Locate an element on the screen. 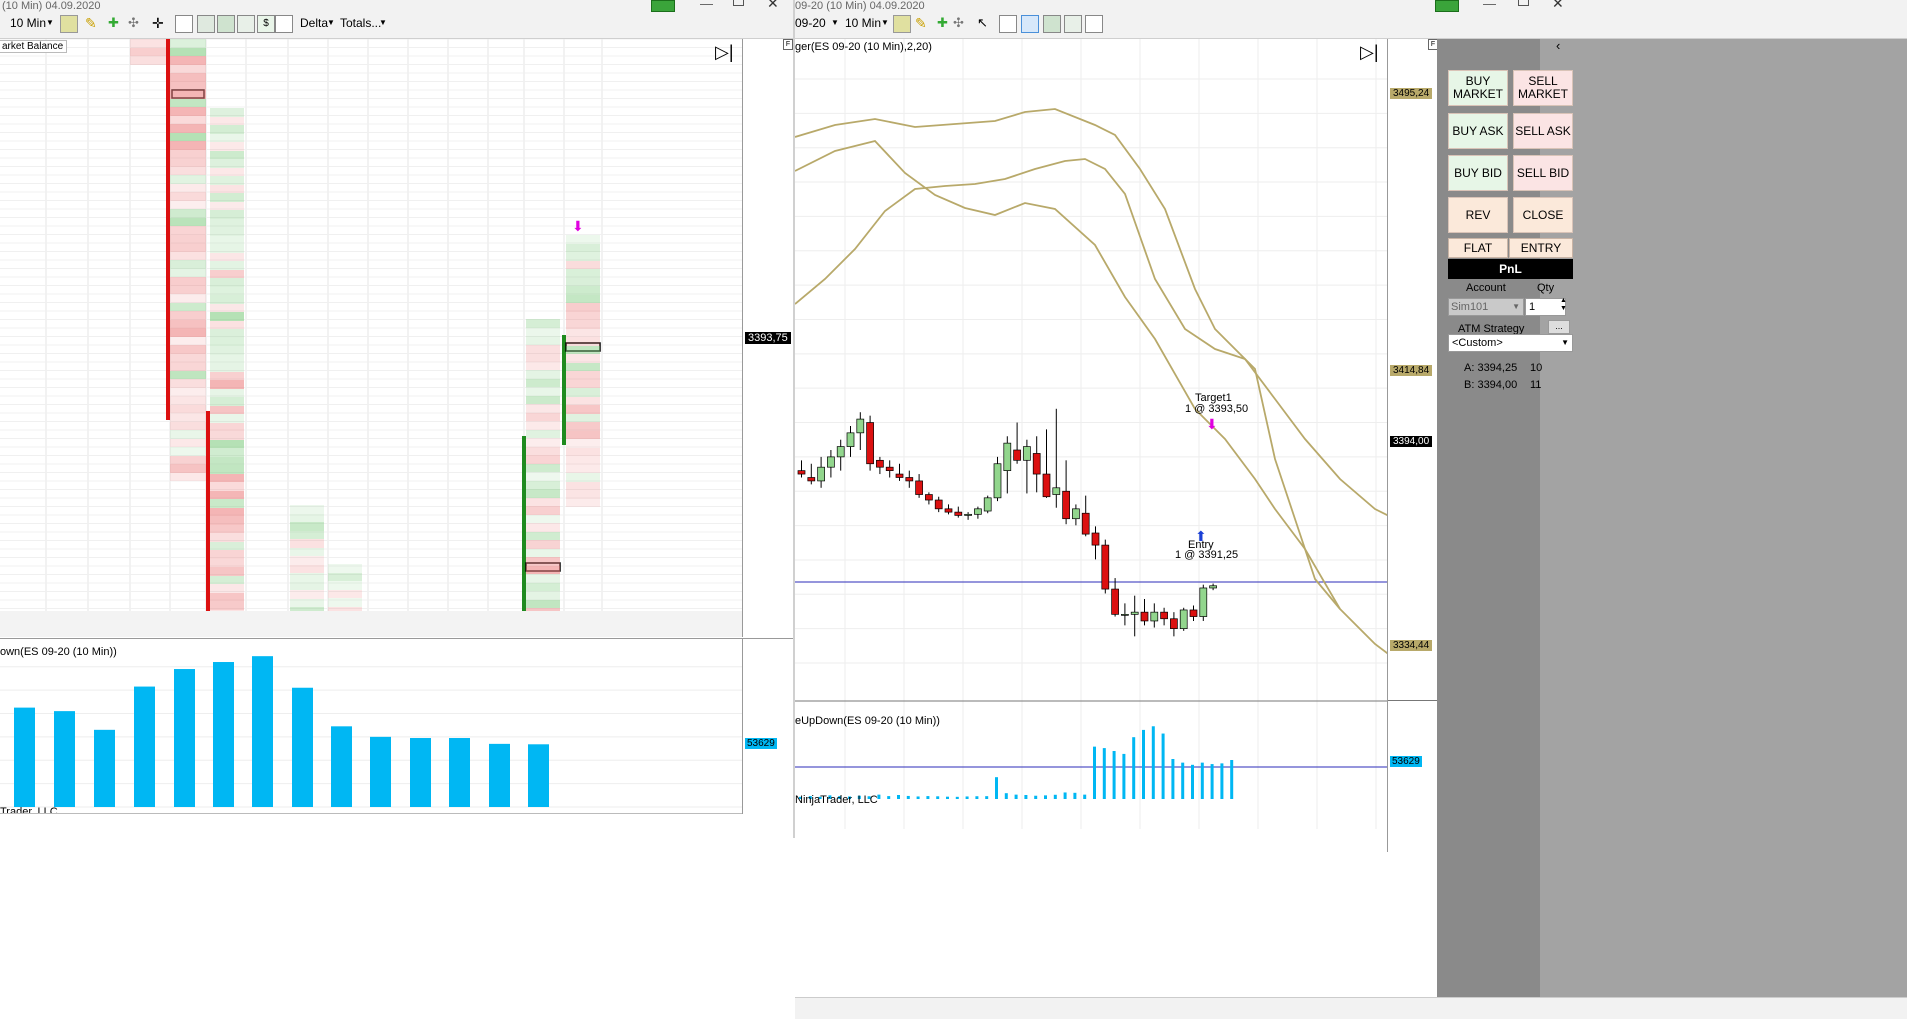 The width and height of the screenshot is (1907, 1019). atm-strategy-select: <Custom> ▼ is located at coordinates (1510, 343).